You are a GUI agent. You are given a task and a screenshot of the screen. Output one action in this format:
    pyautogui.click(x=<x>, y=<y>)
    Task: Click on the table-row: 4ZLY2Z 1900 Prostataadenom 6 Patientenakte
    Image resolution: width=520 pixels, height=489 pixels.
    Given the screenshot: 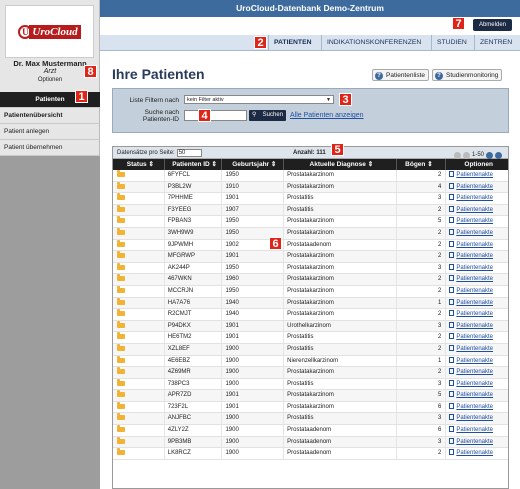 What is the action you would take?
    pyautogui.click(x=310, y=431)
    